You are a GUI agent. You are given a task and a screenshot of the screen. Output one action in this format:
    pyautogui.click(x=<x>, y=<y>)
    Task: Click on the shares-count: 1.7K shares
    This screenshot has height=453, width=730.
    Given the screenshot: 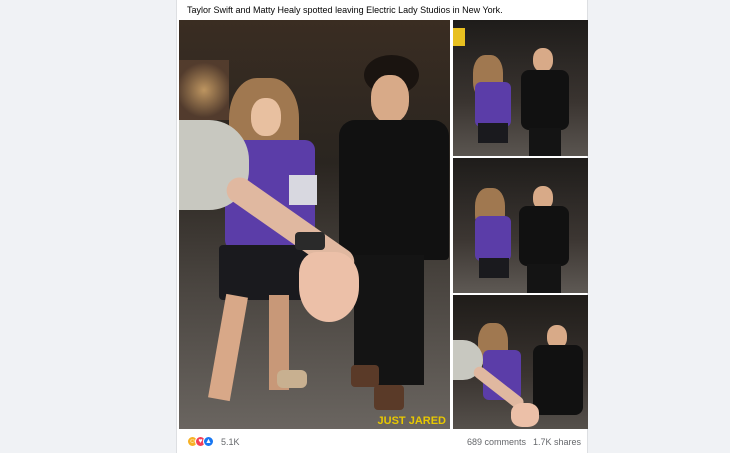 What is the action you would take?
    pyautogui.click(x=557, y=442)
    